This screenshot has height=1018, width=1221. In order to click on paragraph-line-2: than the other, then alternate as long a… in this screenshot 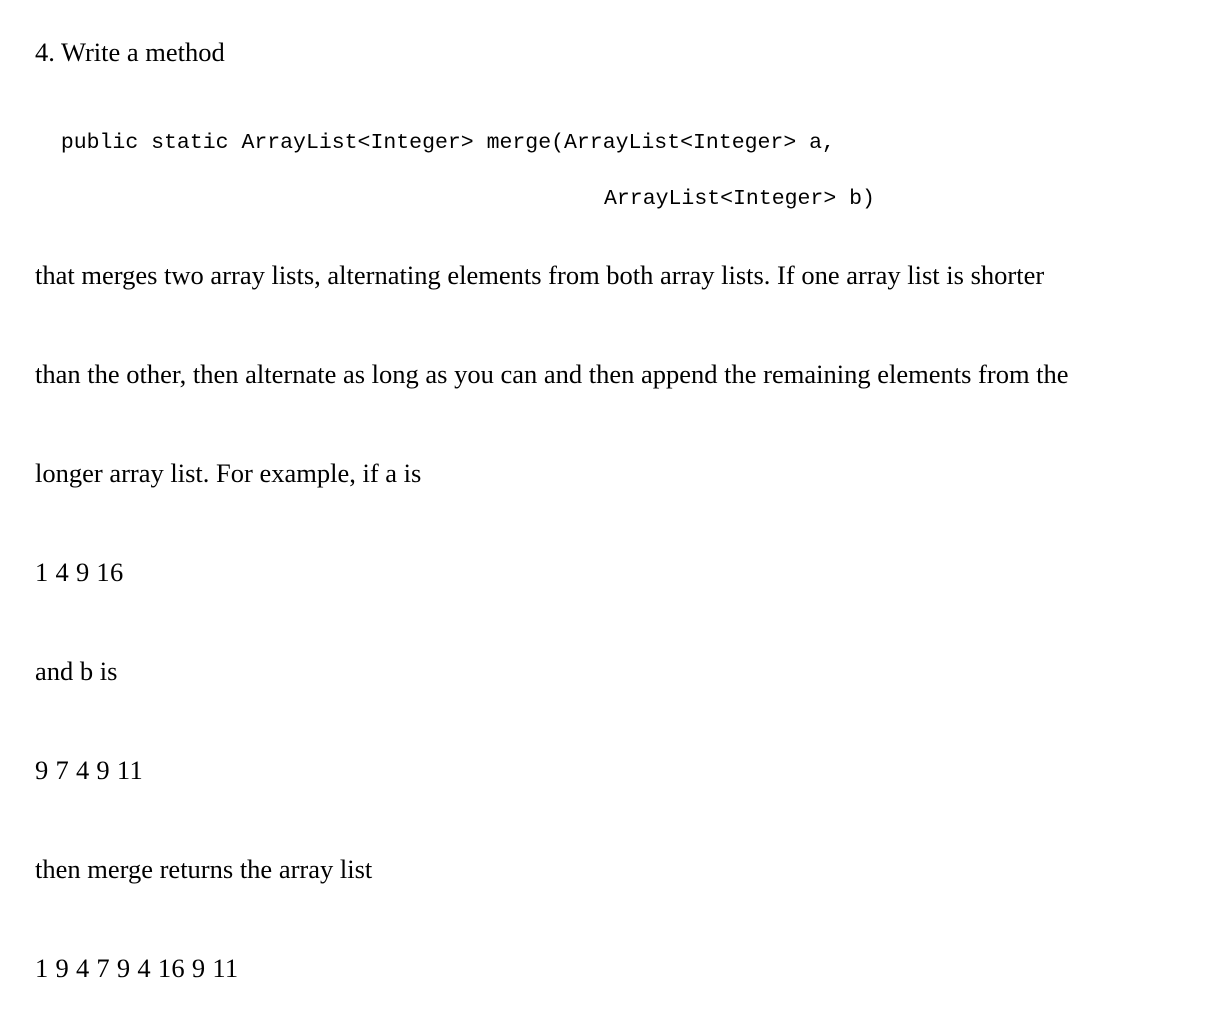, I will do `click(552, 374)`.